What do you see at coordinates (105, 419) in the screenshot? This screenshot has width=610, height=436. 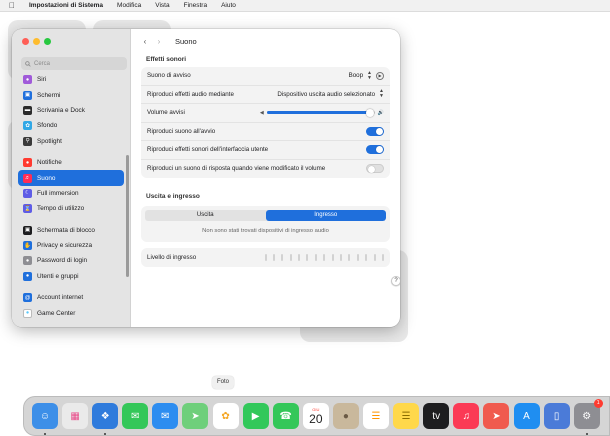 I see `dock-item-safari: ❖` at bounding box center [105, 419].